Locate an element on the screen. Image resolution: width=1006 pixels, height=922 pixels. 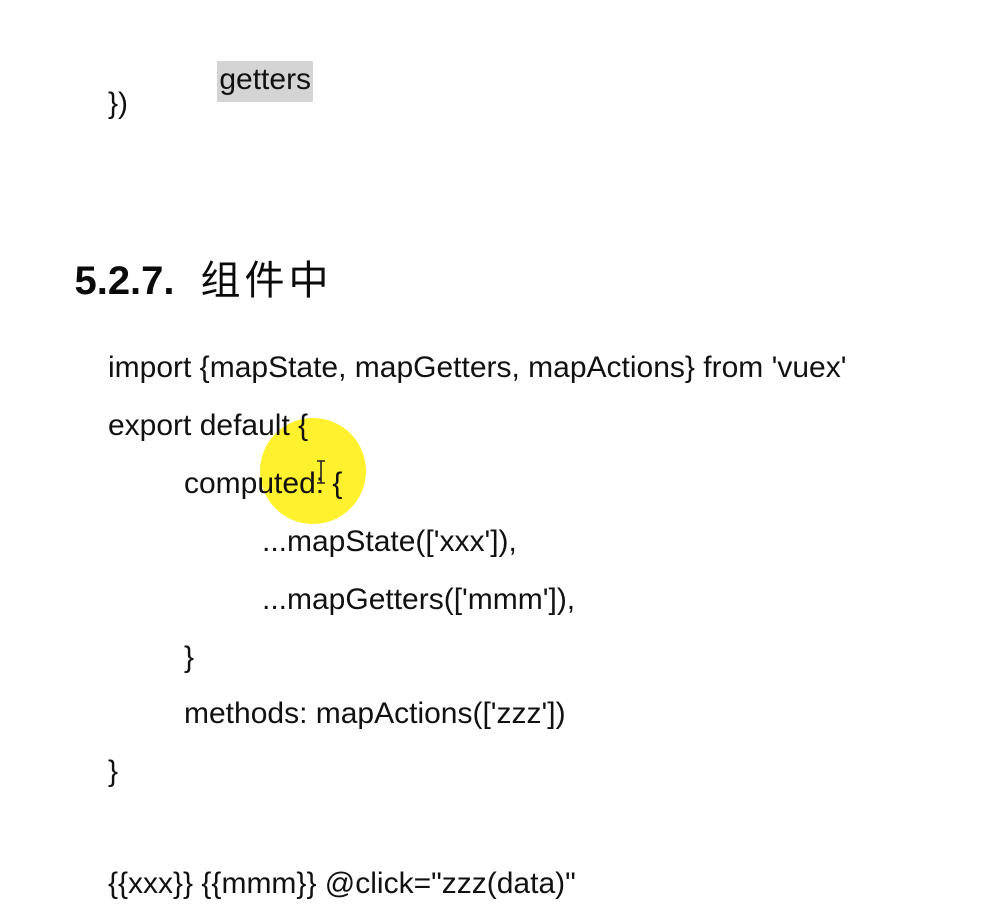
section-title: 组件中 is located at coordinates (266, 281).